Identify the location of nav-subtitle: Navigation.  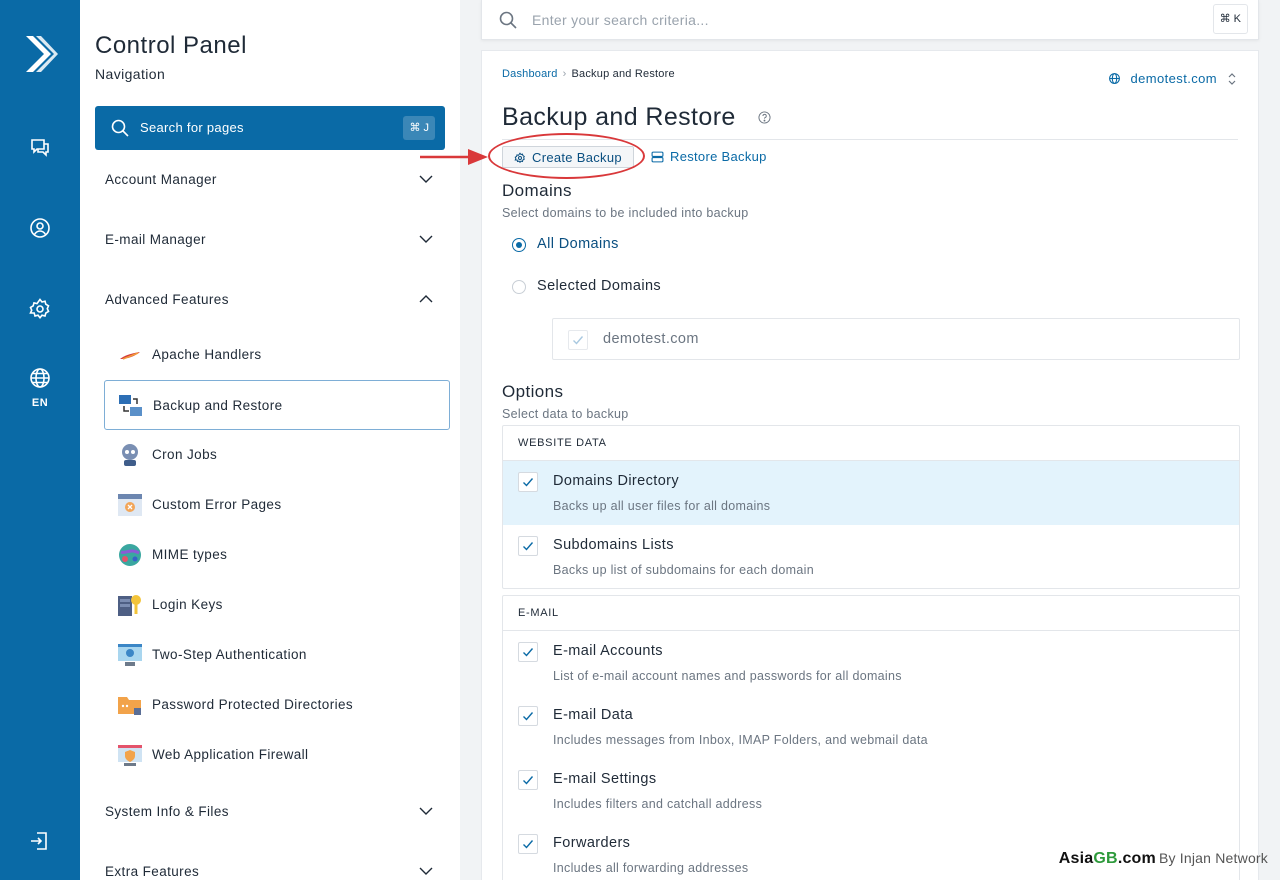
(130, 74).